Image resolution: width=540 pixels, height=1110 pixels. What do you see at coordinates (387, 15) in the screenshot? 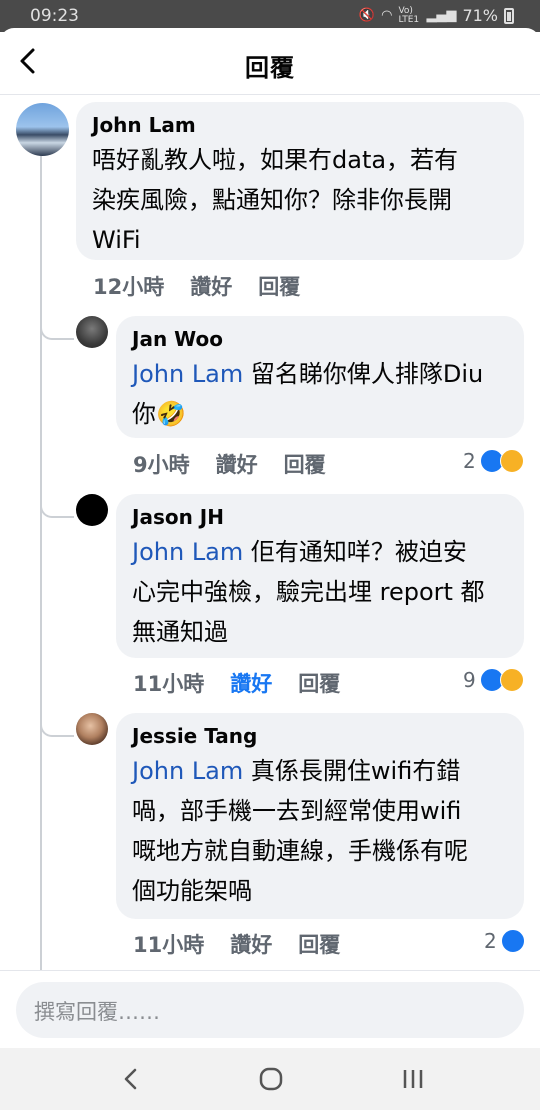
I see `wifi-icon: ◠` at bounding box center [387, 15].